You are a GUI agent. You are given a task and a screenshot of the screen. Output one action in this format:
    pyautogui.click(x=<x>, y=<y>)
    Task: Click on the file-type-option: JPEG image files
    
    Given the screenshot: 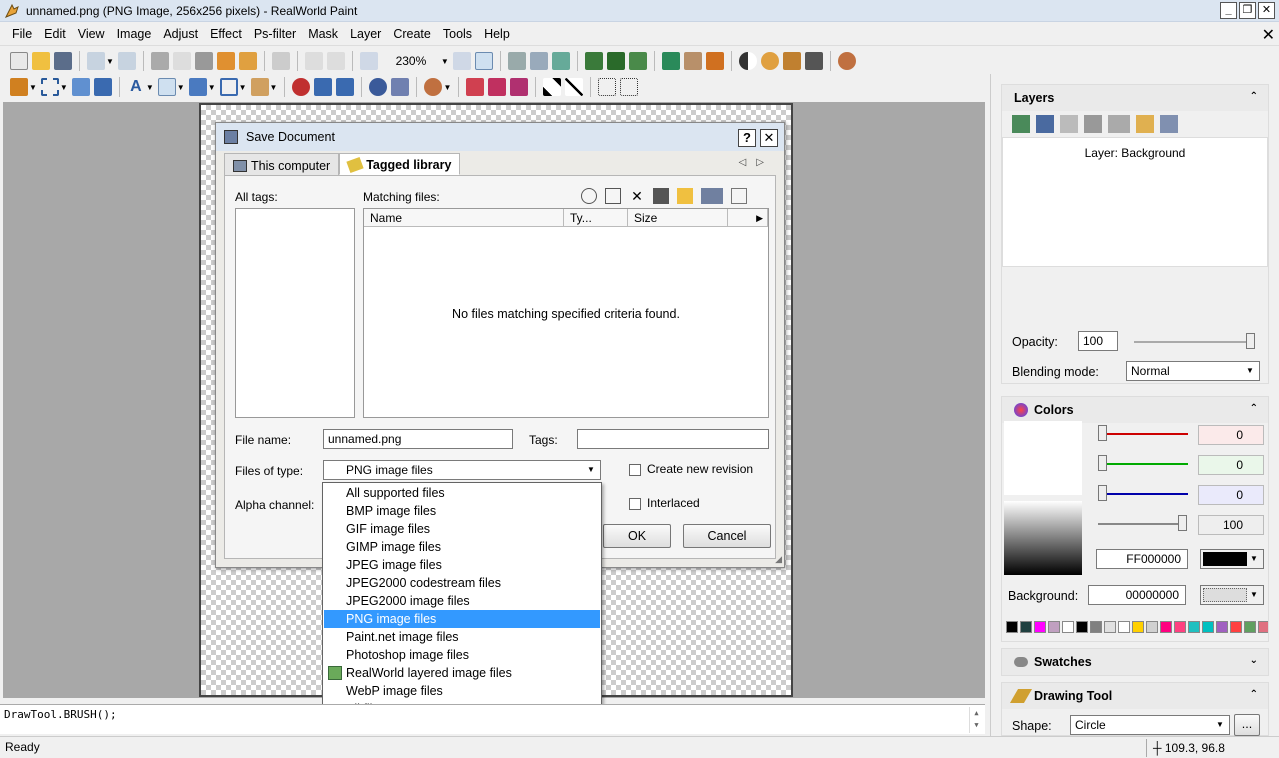 What is the action you would take?
    pyautogui.click(x=462, y=565)
    